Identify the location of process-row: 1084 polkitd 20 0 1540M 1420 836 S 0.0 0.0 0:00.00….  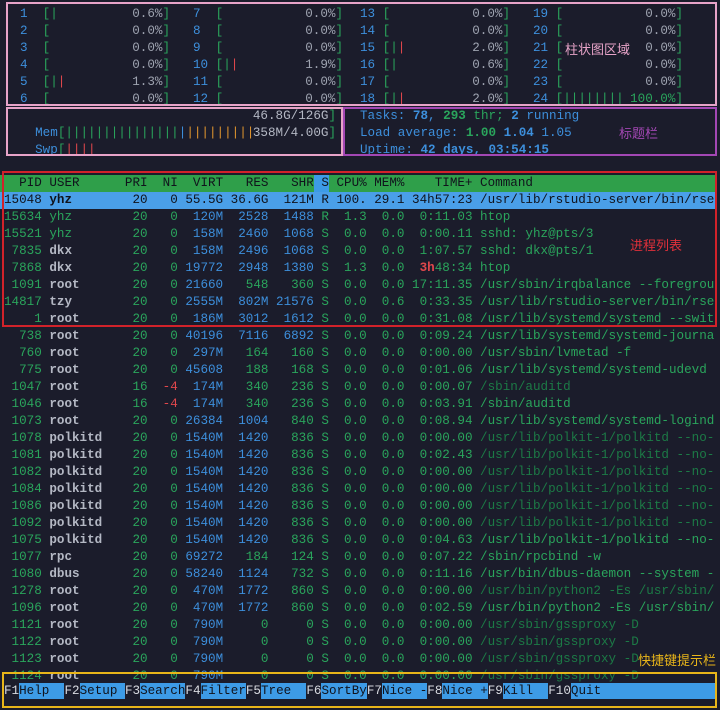
(358, 489).